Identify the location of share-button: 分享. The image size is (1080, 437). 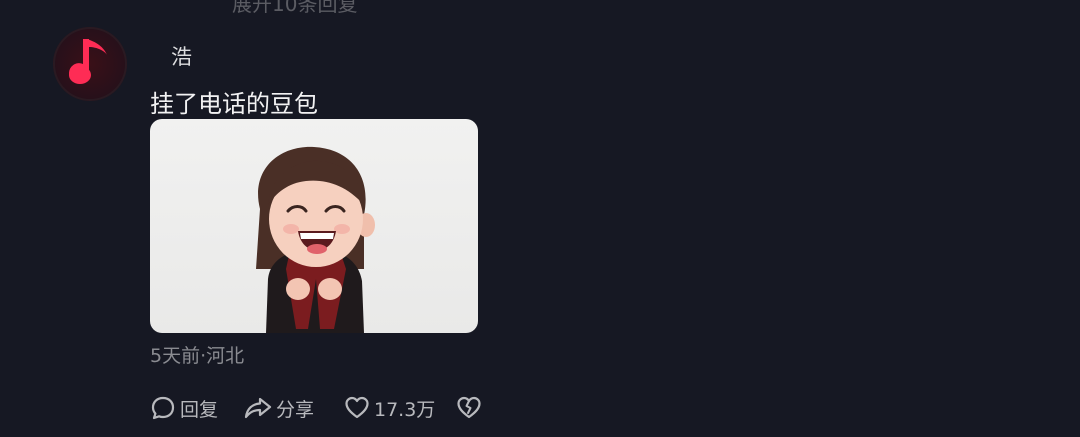
(294, 408).